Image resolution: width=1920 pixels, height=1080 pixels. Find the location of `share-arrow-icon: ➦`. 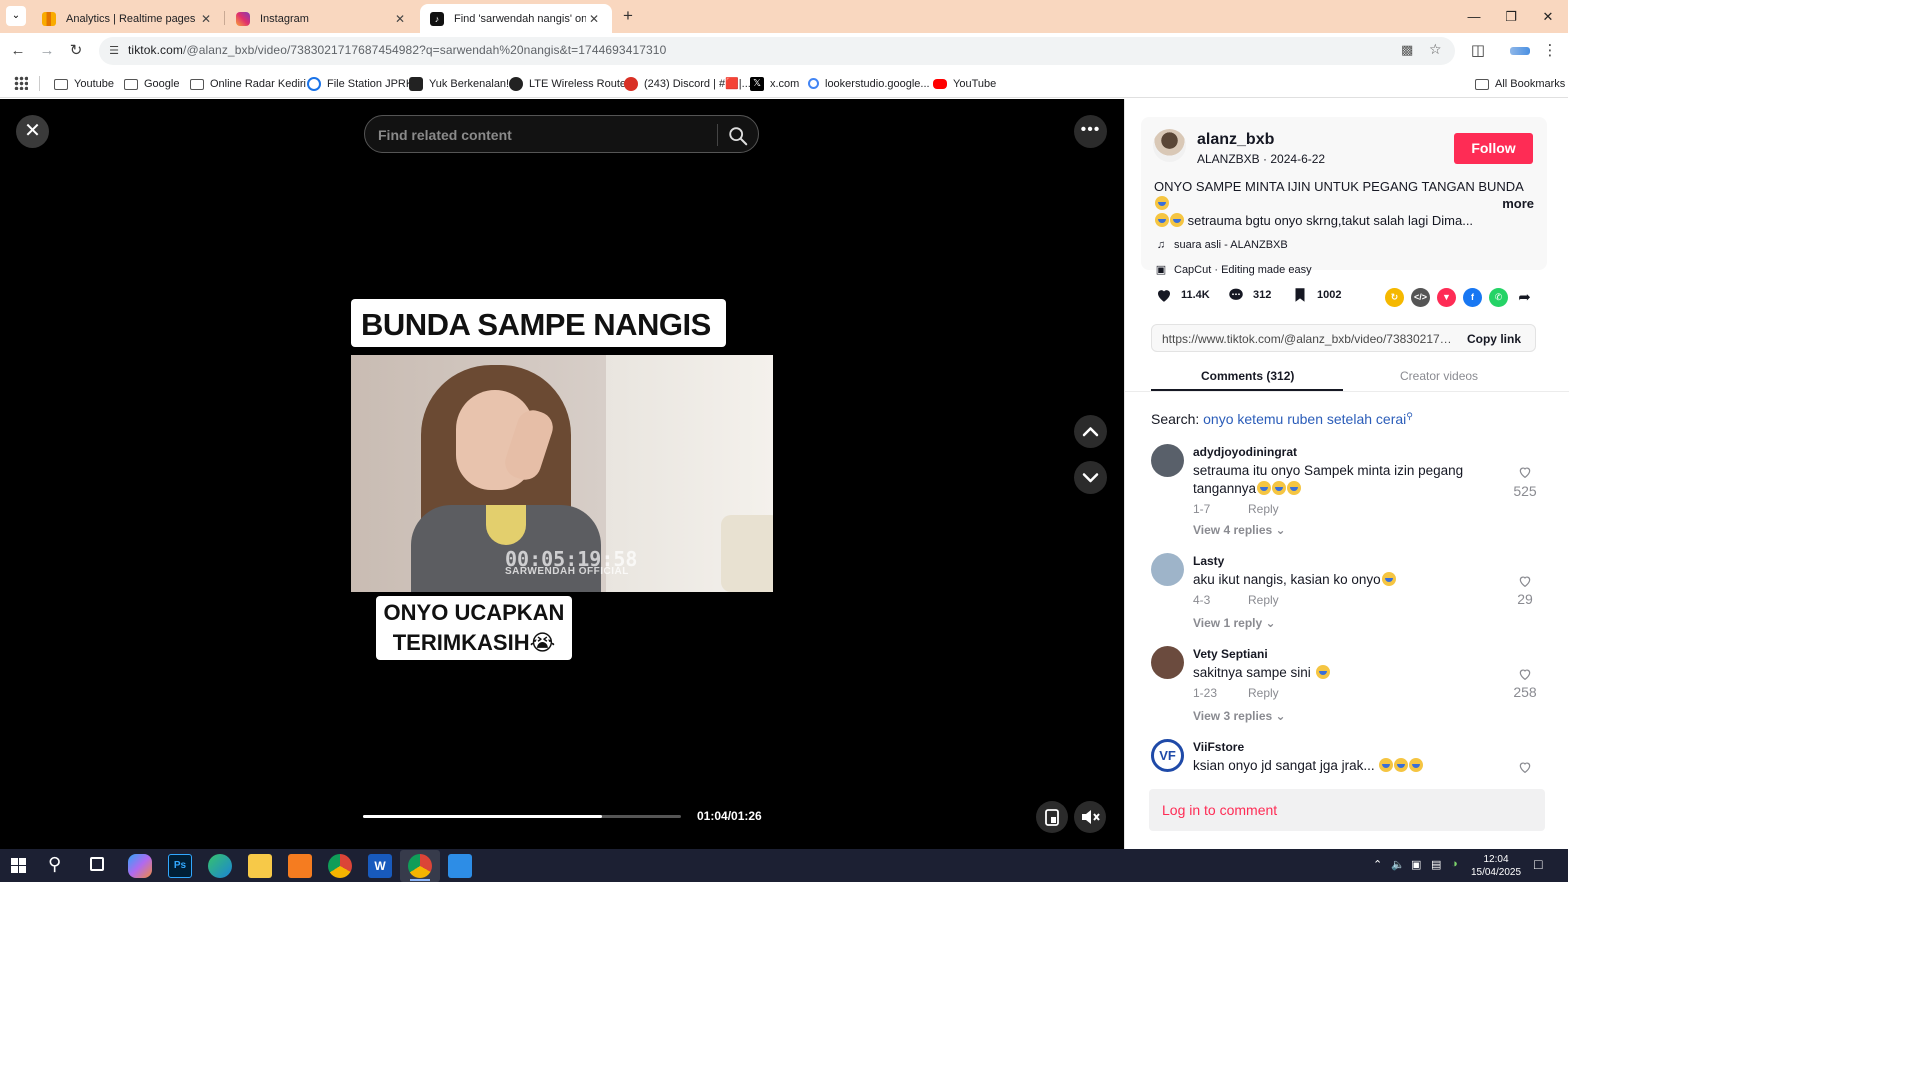

share-arrow-icon: ➦ is located at coordinates (1524, 297).